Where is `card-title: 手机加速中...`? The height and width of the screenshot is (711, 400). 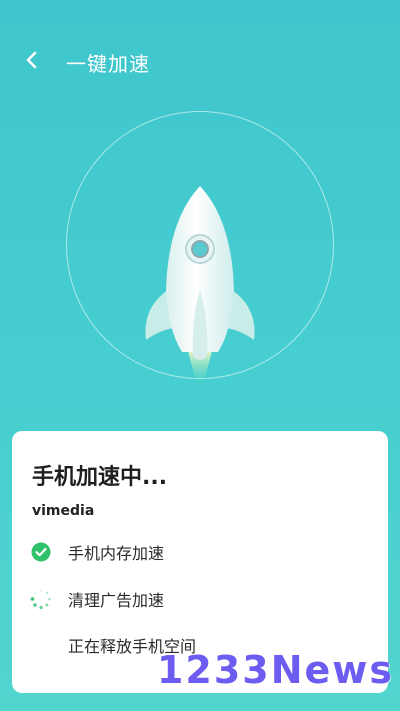
card-title: 手机加速中... is located at coordinates (100, 477).